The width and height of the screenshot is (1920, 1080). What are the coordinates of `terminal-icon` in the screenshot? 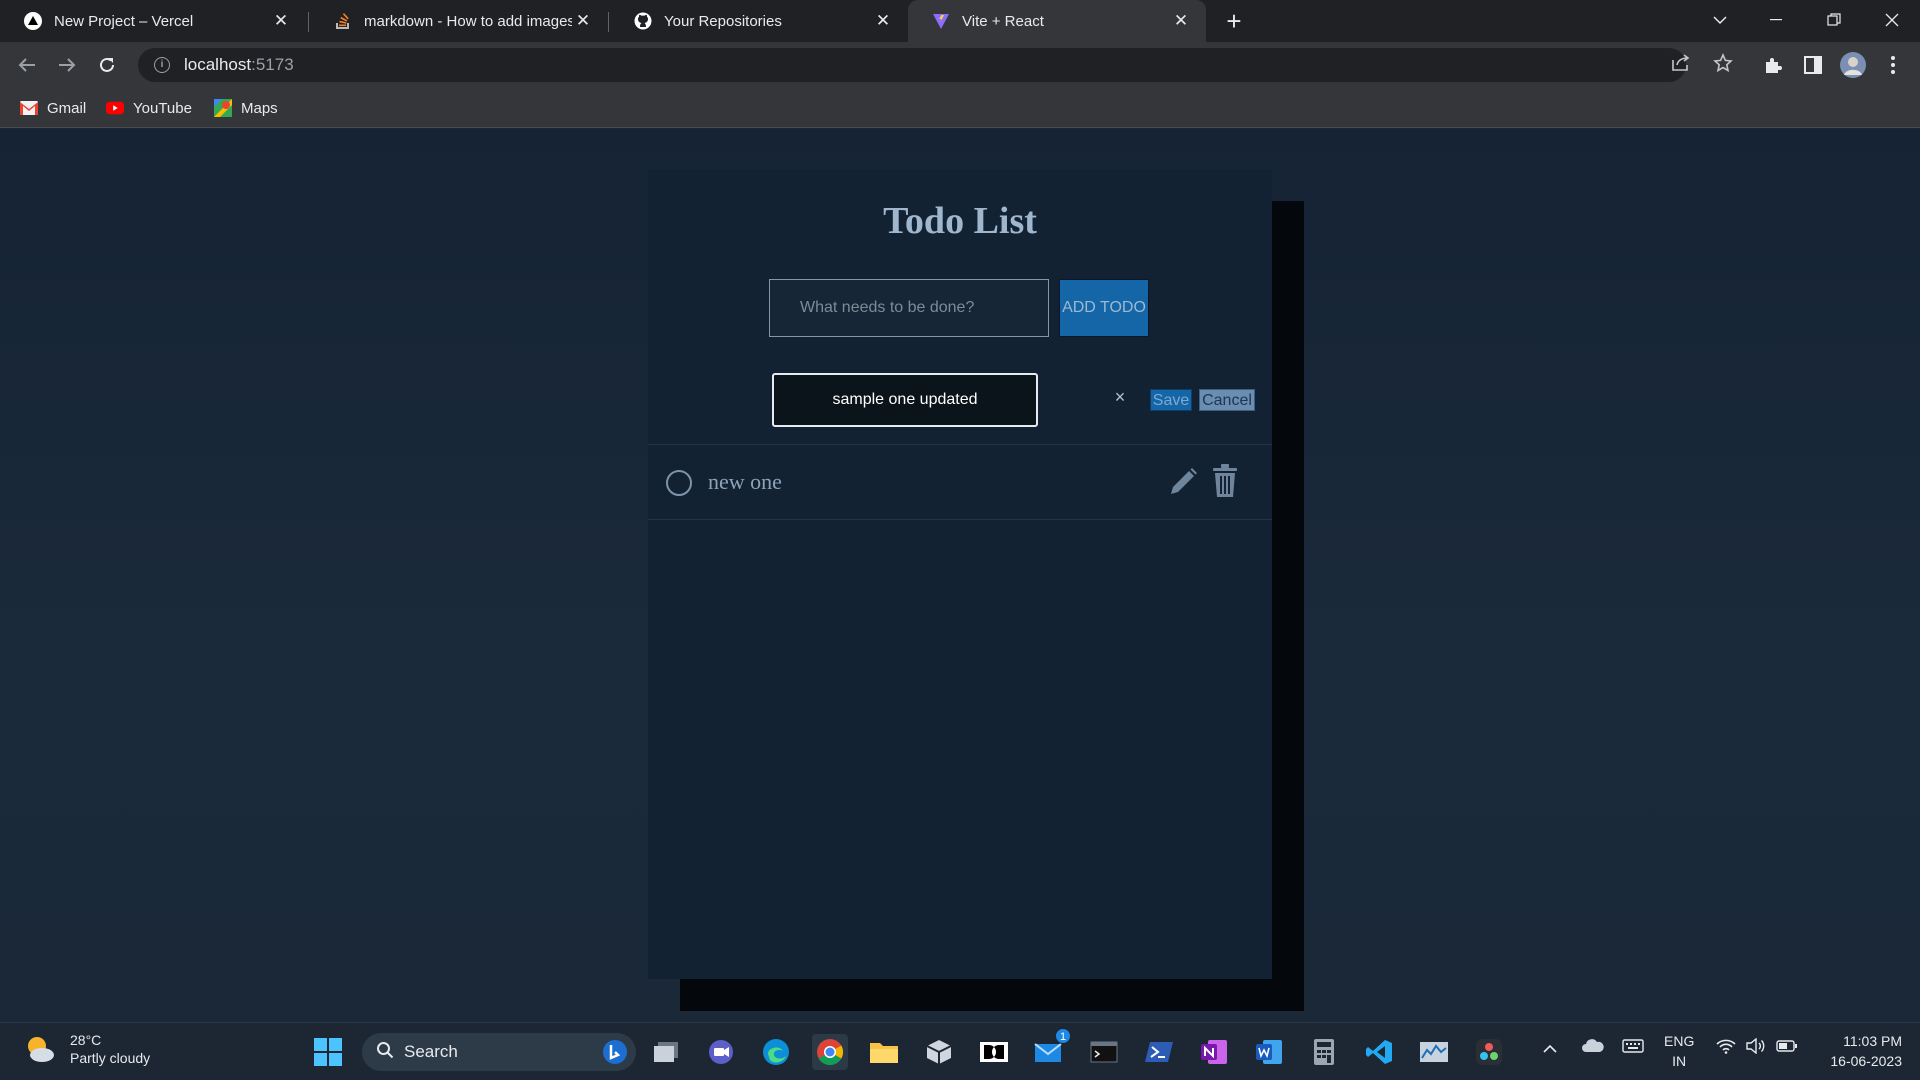 It's located at (1104, 1052).